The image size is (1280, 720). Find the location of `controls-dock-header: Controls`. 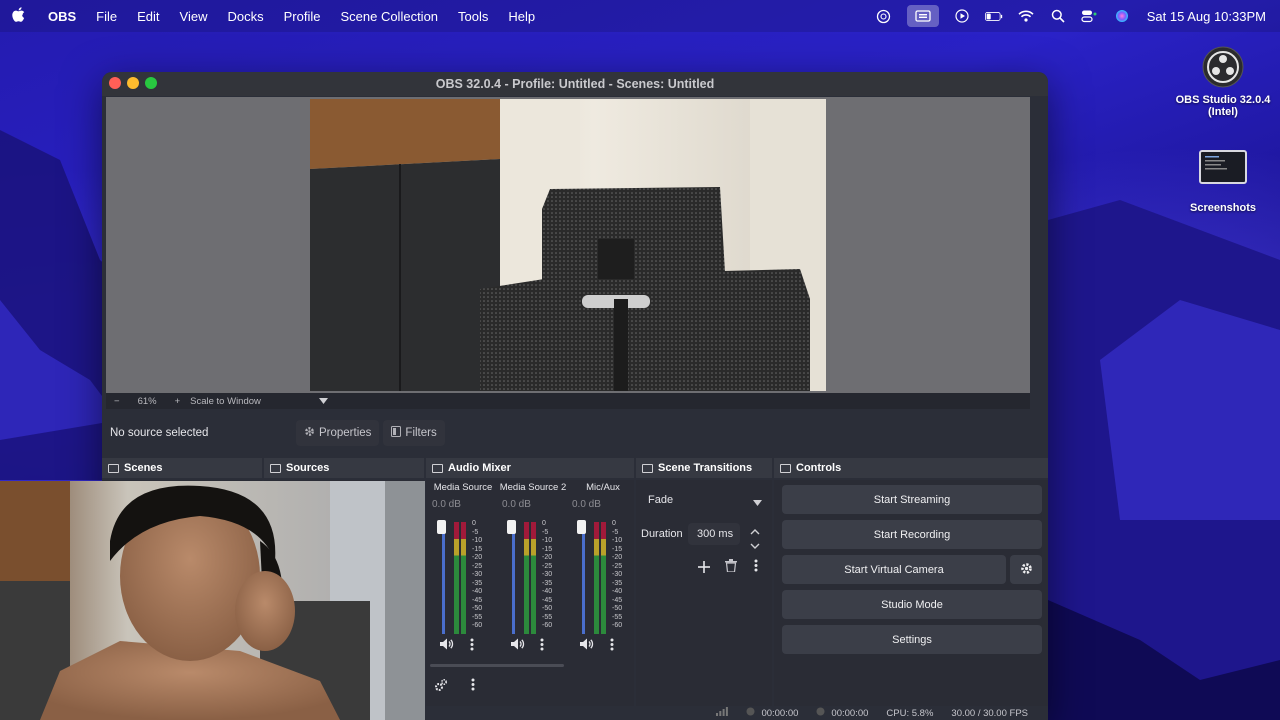

controls-dock-header: Controls is located at coordinates (911, 468).